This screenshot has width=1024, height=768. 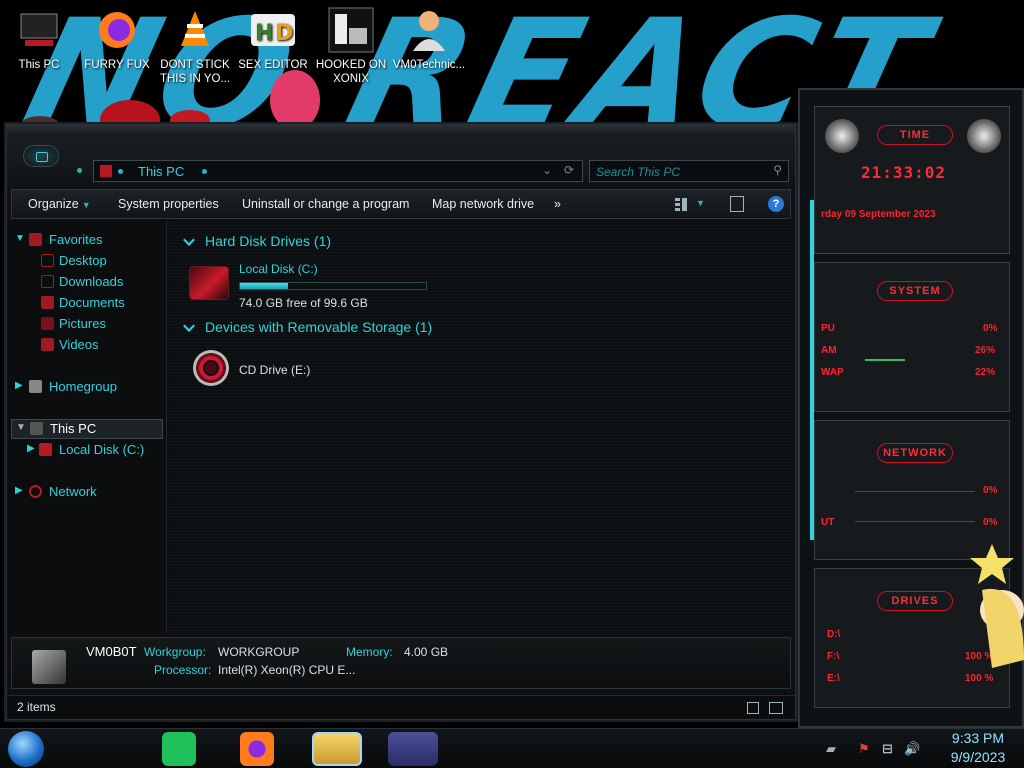 I want to click on desktop-icon-firefox: FURRY FUX, so click(x=117, y=39).